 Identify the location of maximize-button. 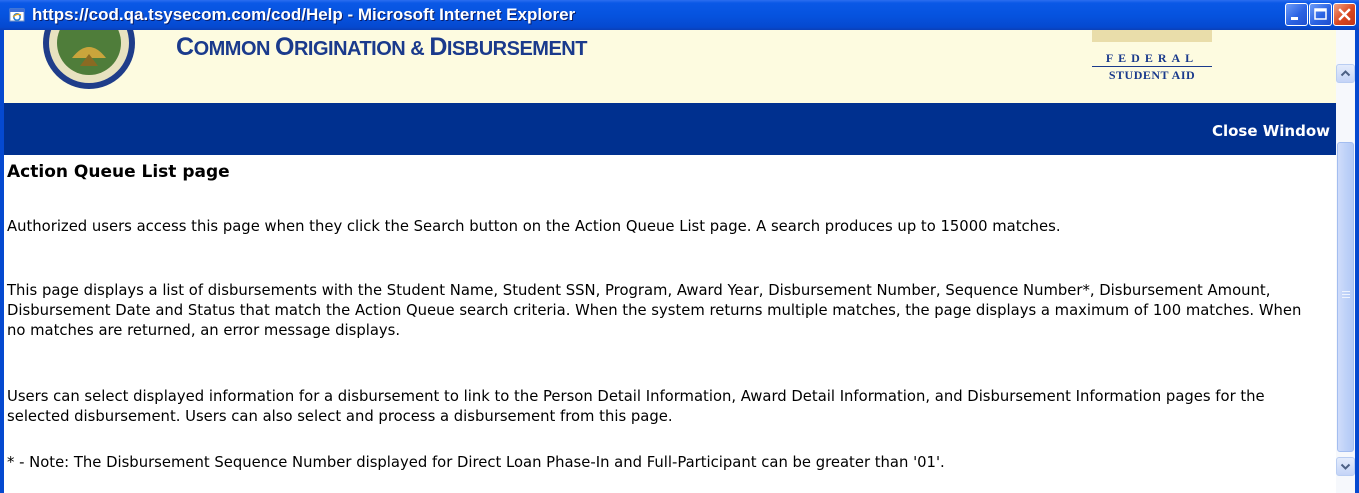
(1320, 14).